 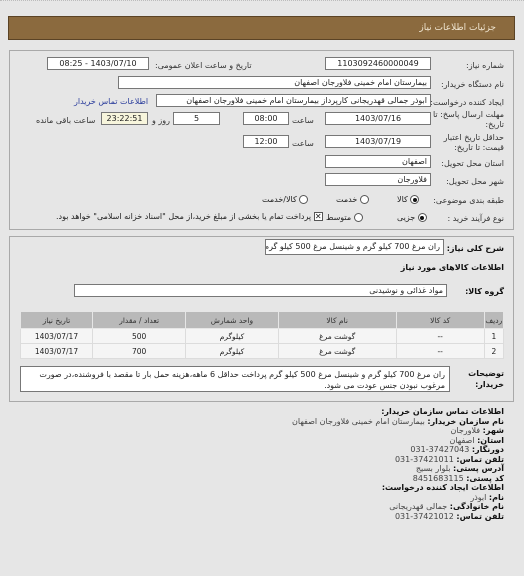 I want to click on buyer-org-field: بیمارستان امام خمینی فلاورجان اصفهان, so click(x=274, y=82).